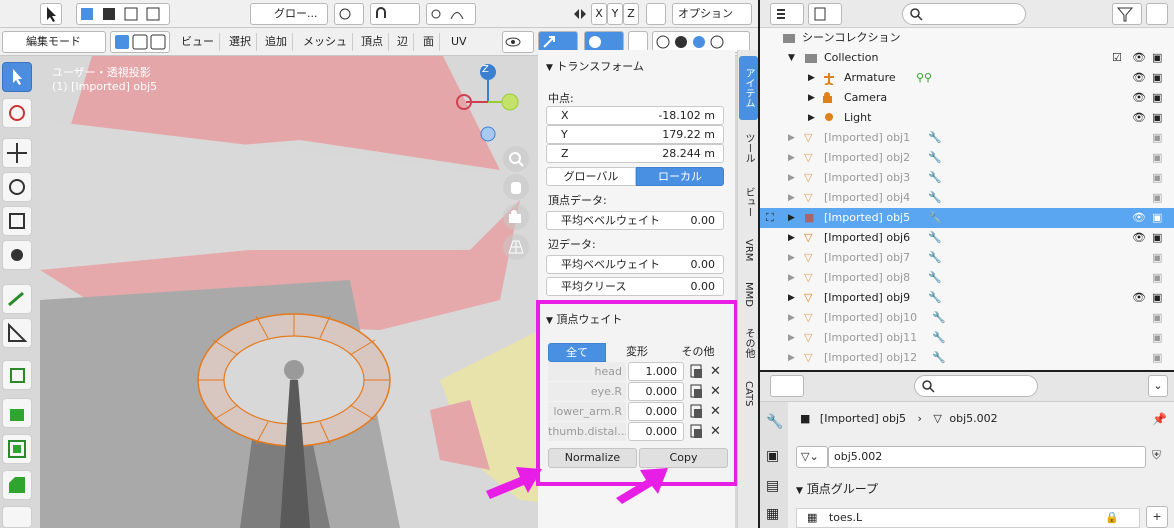  Describe the element at coordinates (837, 488) in the screenshot. I see `vertex-groups-header: ▼ 頂点グループ` at that location.